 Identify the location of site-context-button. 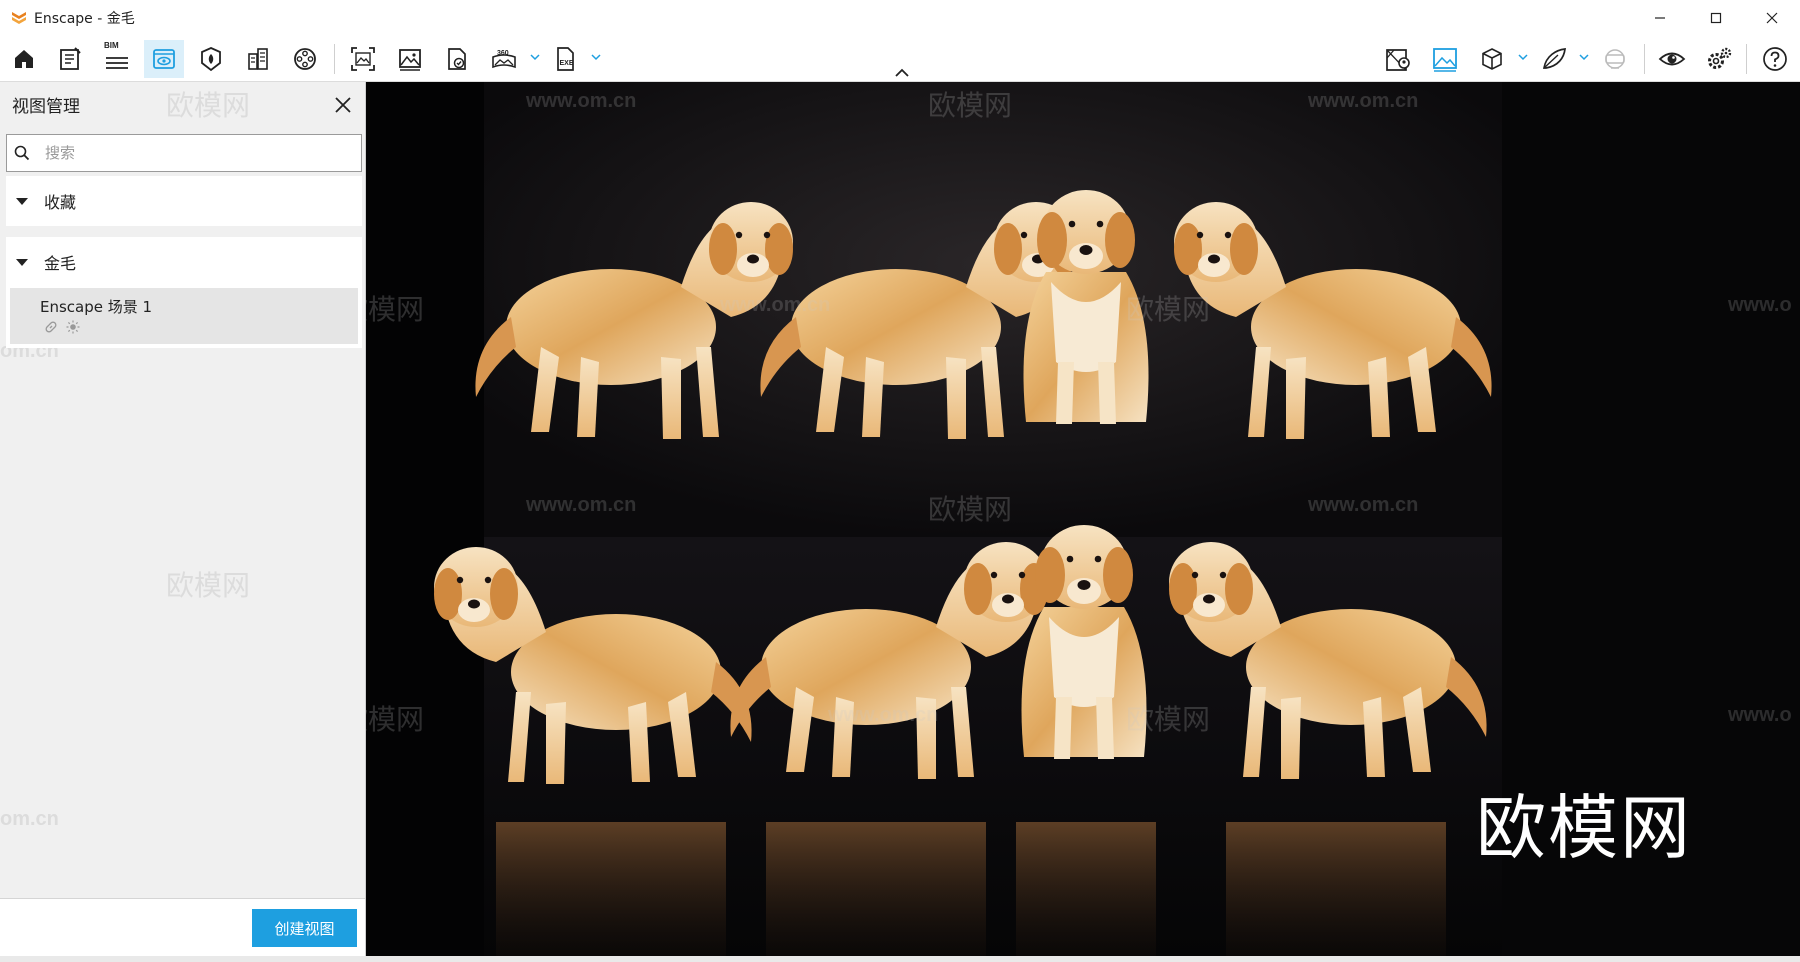
(258, 59).